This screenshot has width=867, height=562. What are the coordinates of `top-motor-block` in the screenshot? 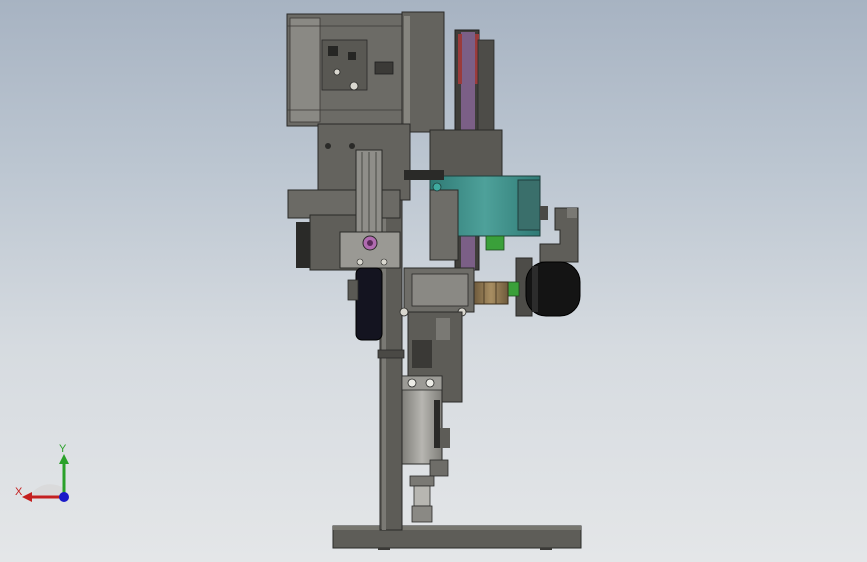 It's located at (365, 72).